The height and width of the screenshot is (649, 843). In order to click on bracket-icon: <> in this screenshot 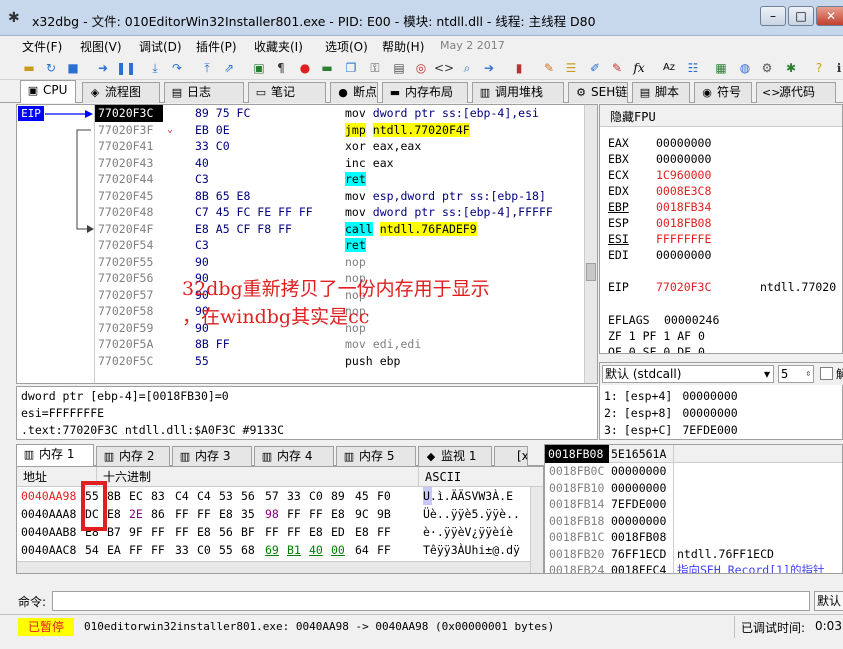, I will do `click(444, 68)`.